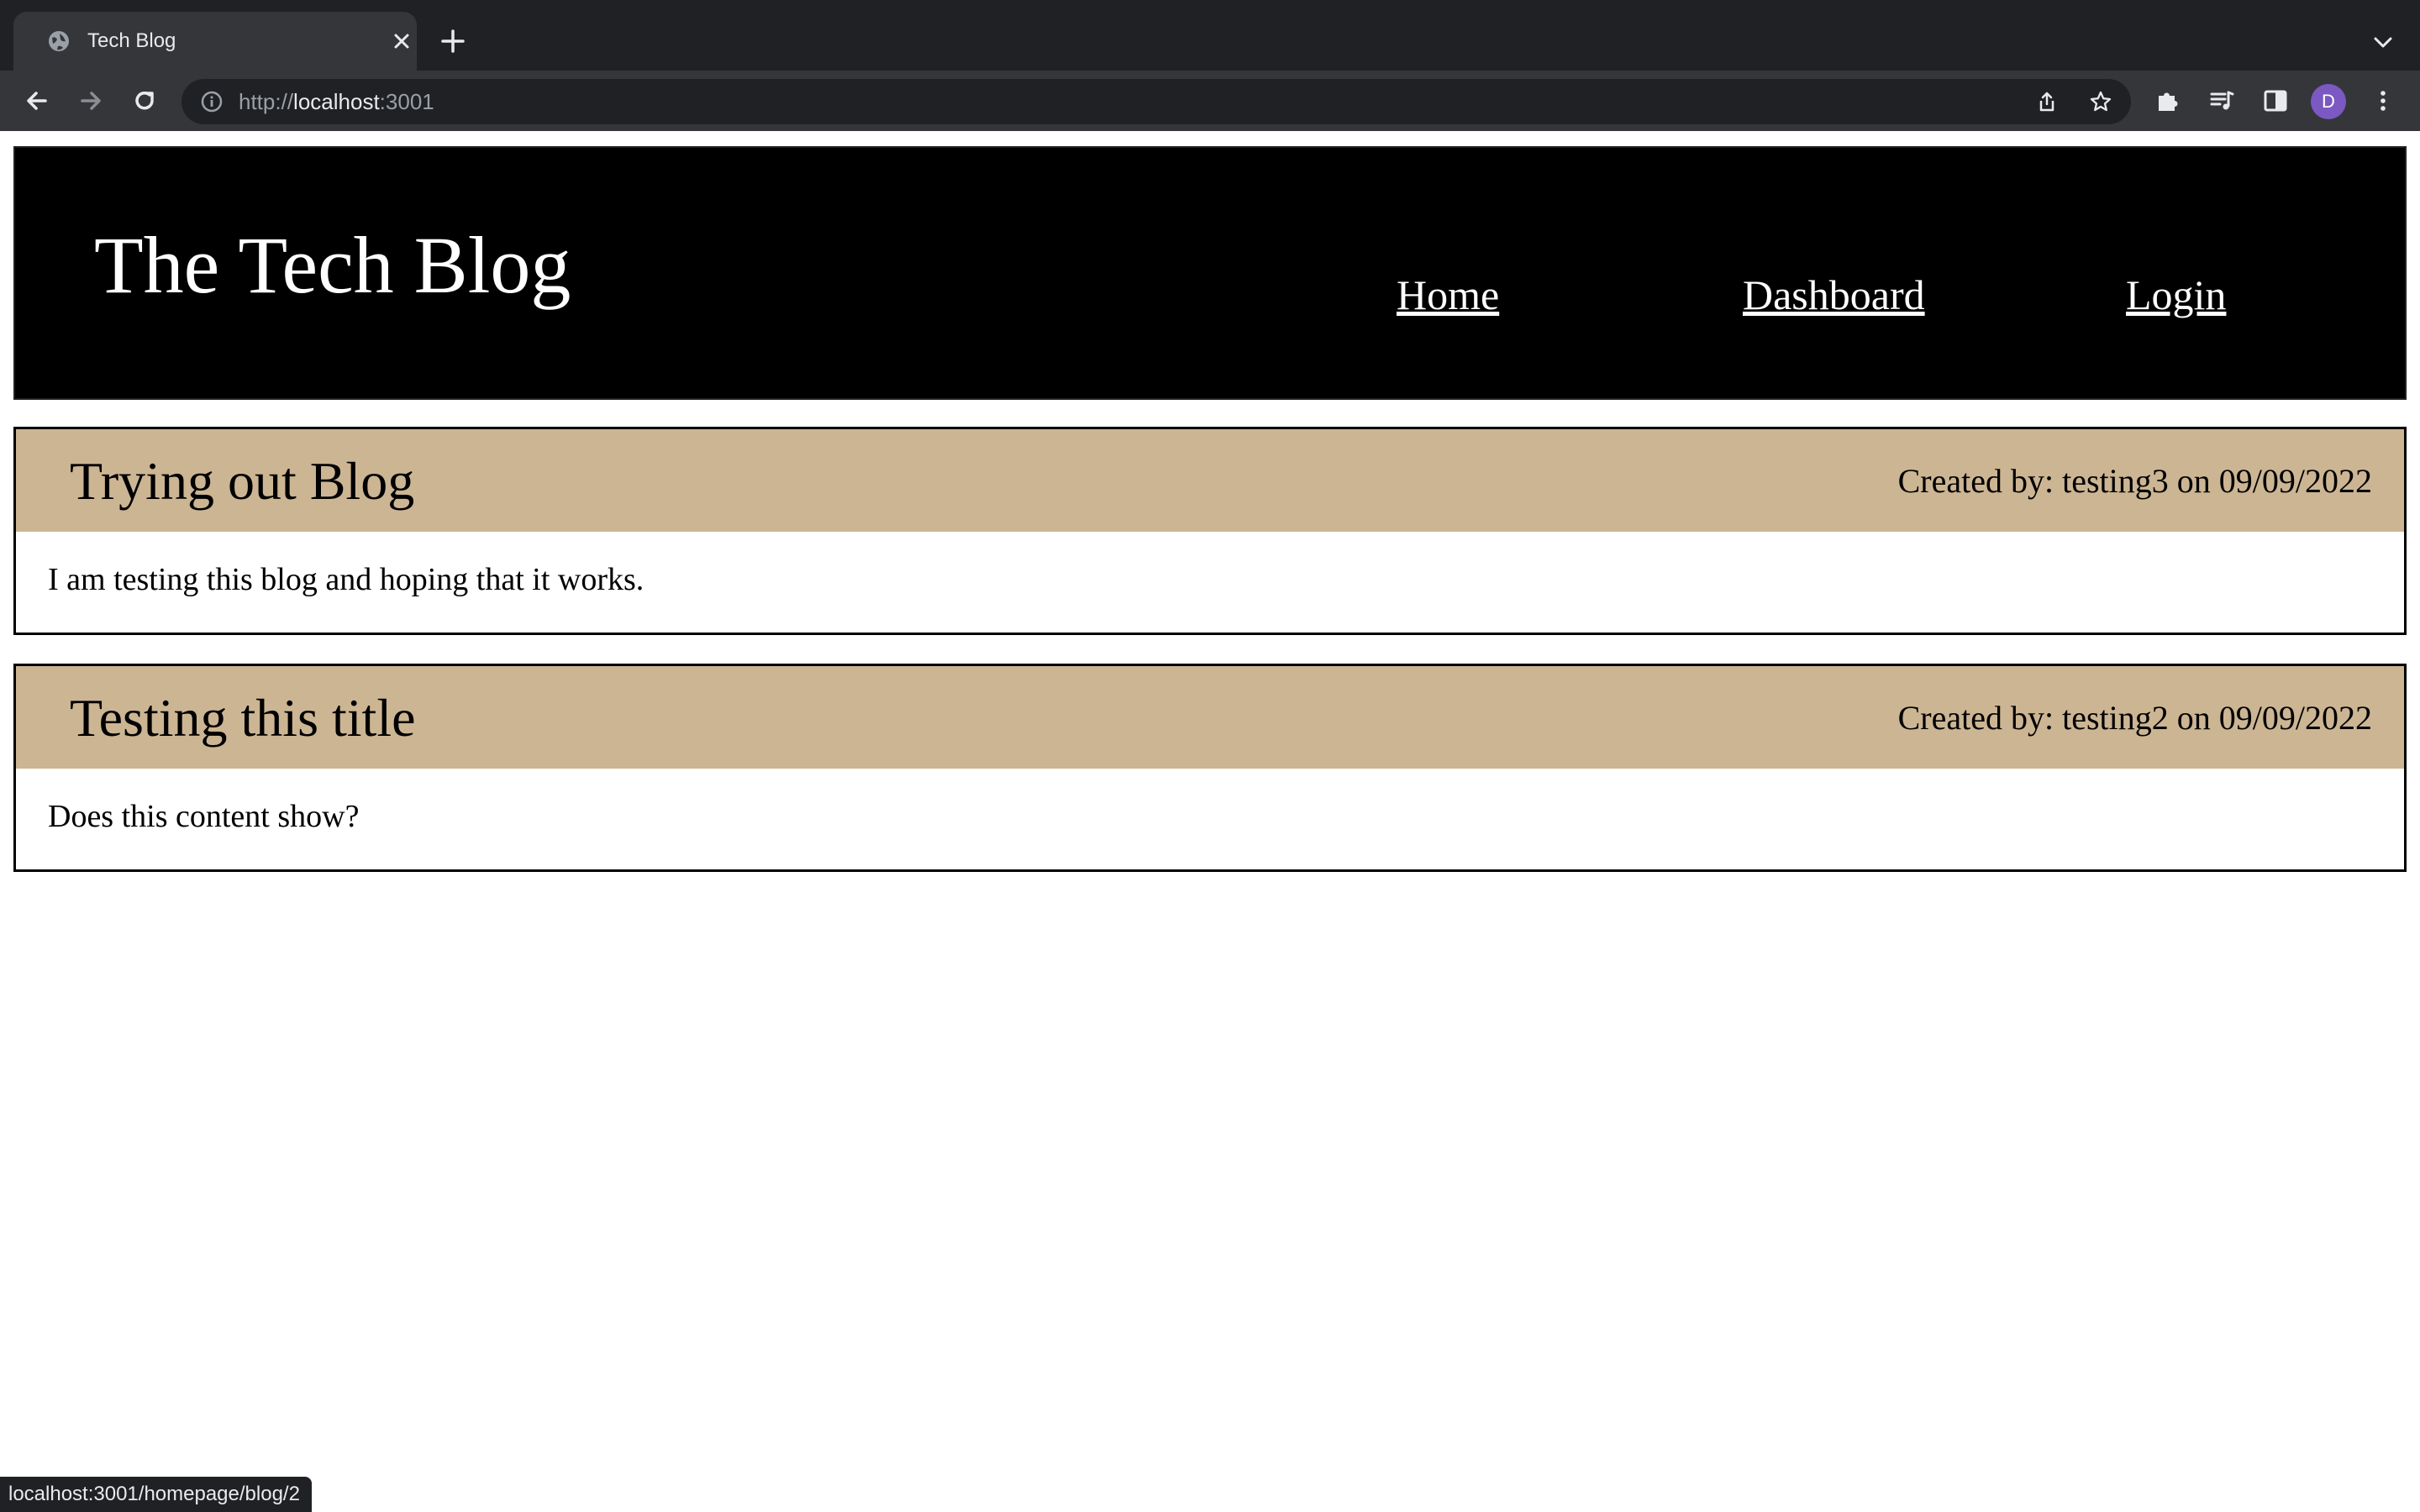 Image resolution: width=2420 pixels, height=1512 pixels. I want to click on nav-link-home: Home, so click(1448, 295).